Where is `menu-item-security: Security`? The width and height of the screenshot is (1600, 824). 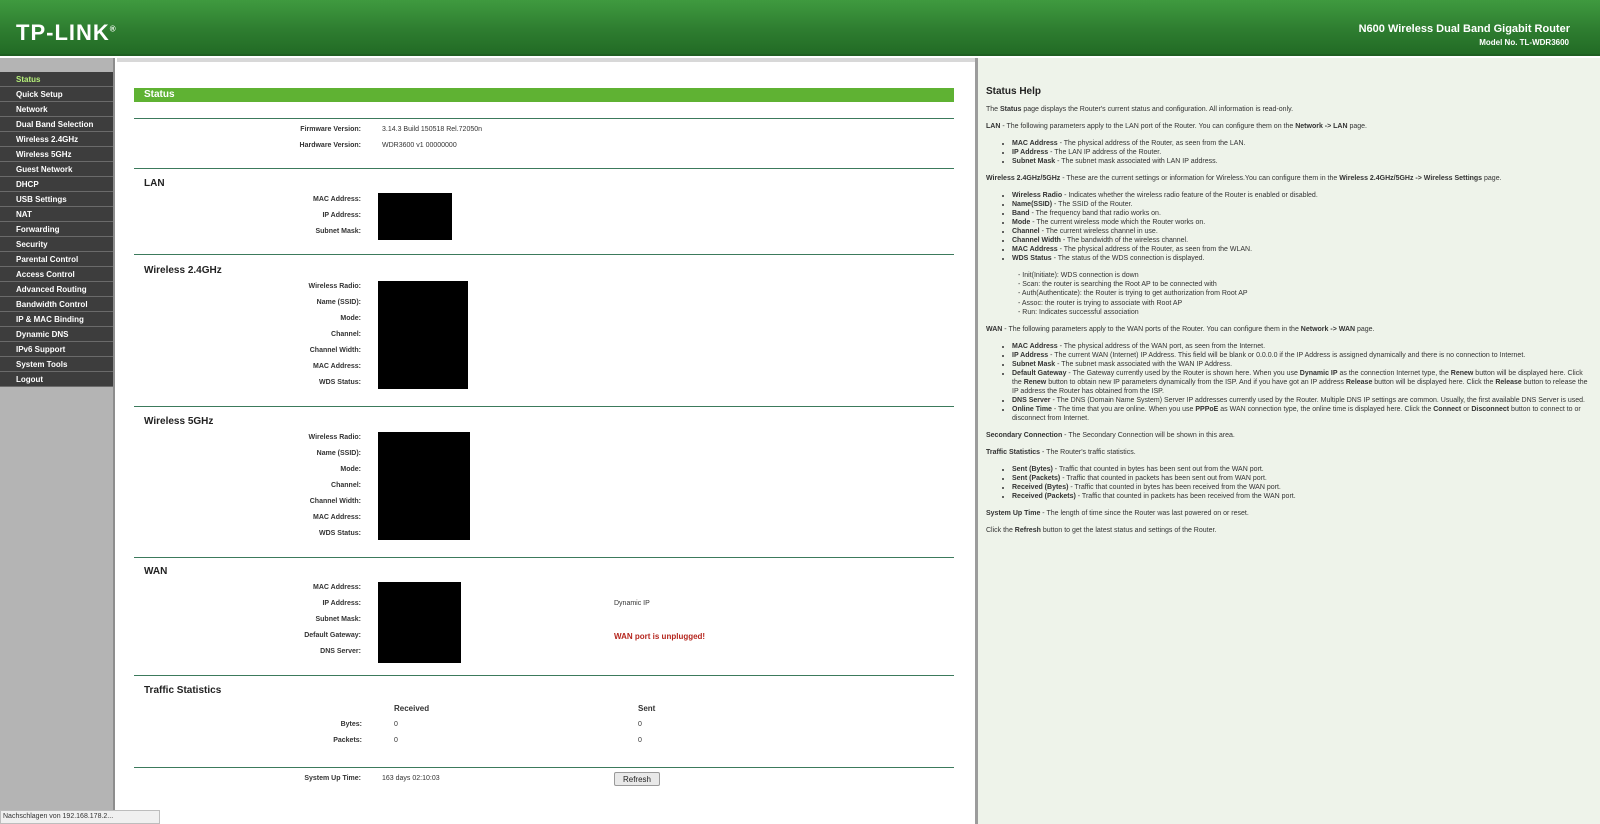
menu-item-security: Security is located at coordinates (56, 244).